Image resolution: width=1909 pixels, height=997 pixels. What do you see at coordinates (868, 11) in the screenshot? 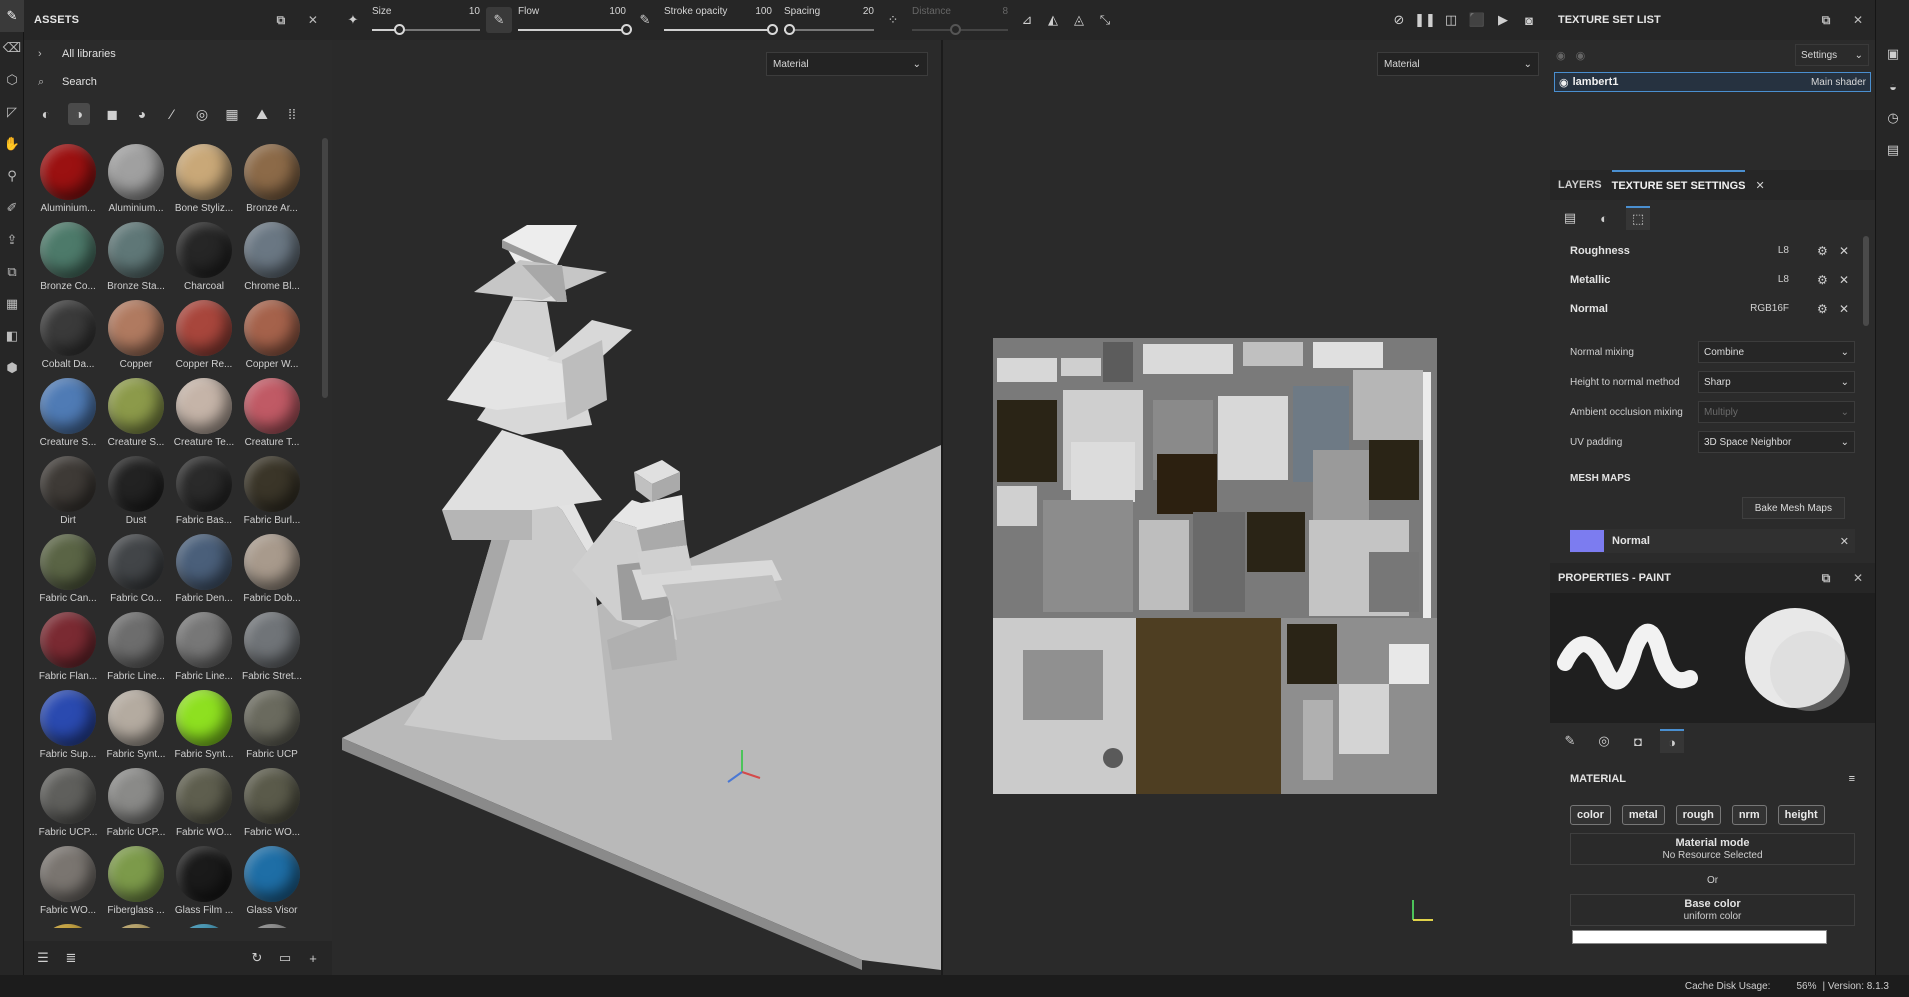
I see `spacing-value: 20` at bounding box center [868, 11].